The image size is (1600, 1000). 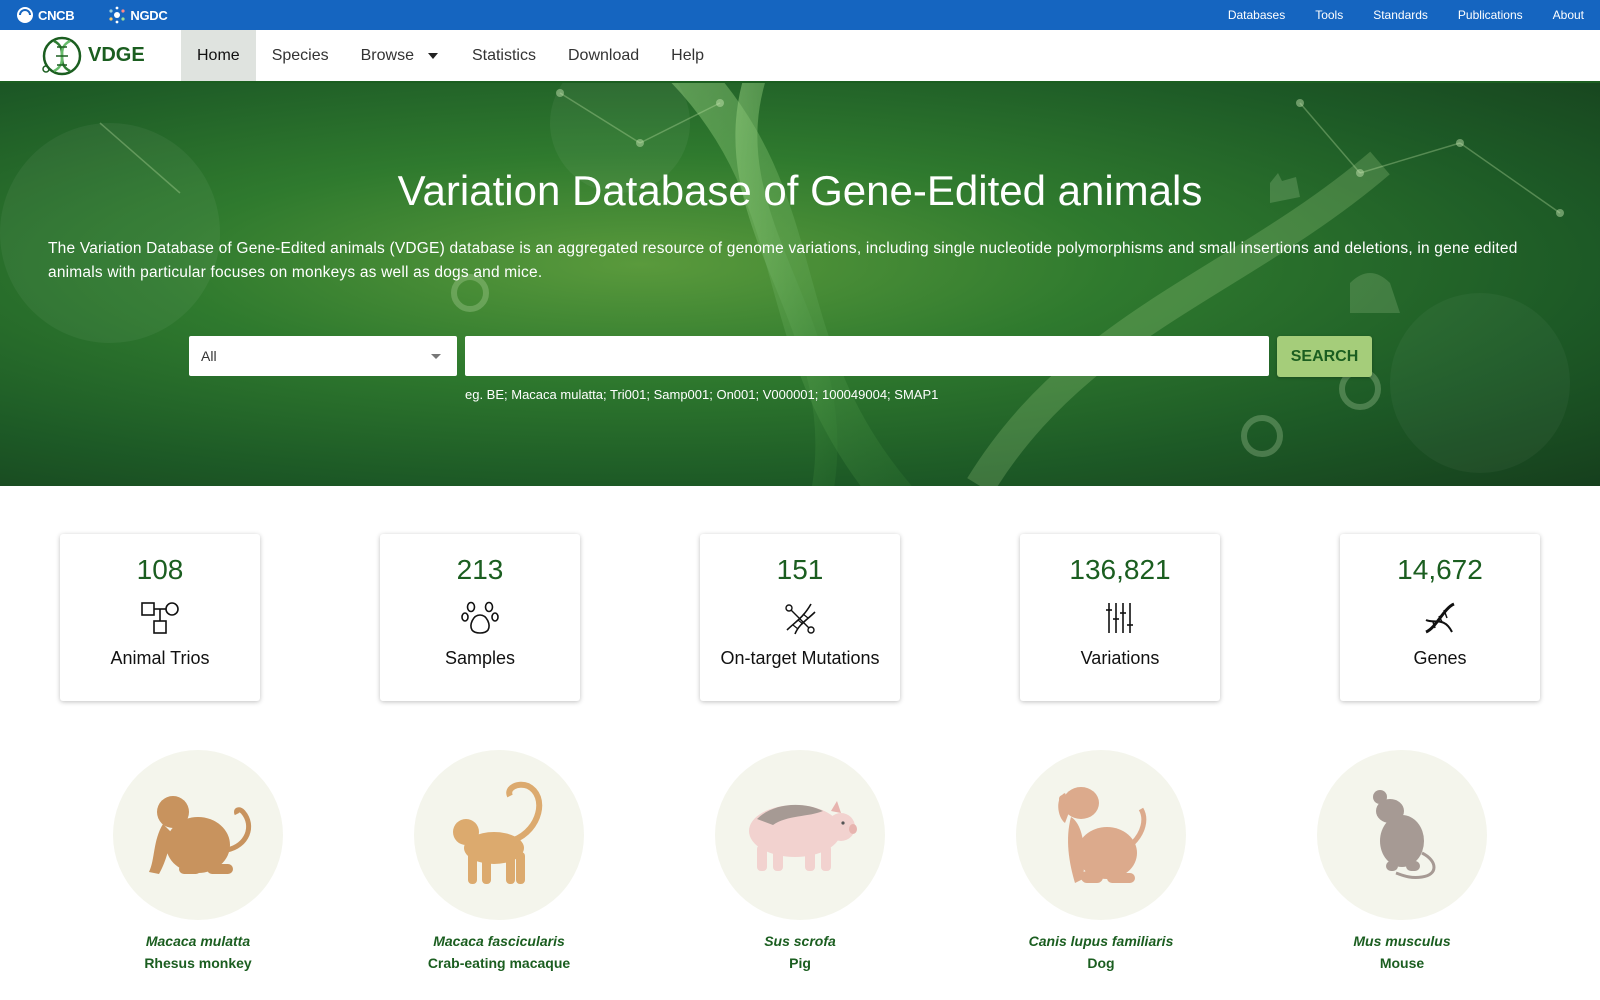 What do you see at coordinates (800, 569) in the screenshot?
I see `stat-value: 151` at bounding box center [800, 569].